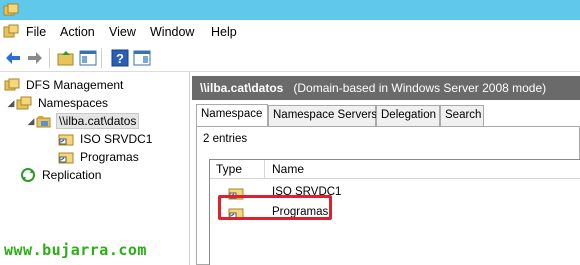 The height and width of the screenshot is (265, 580). What do you see at coordinates (290, 58) in the screenshot?
I see `toolbar: ?` at bounding box center [290, 58].